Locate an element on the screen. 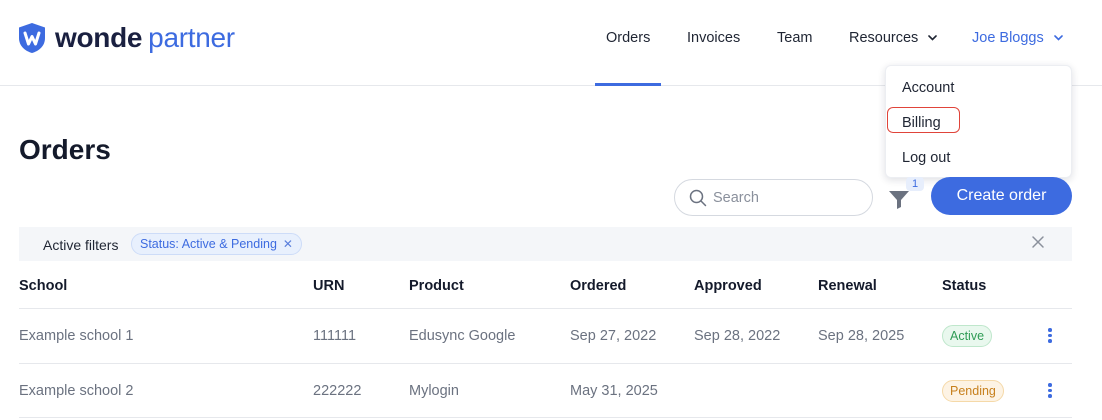 This screenshot has width=1102, height=420. filter-chip-status: Status: Active & Pending ✕ is located at coordinates (216, 244).